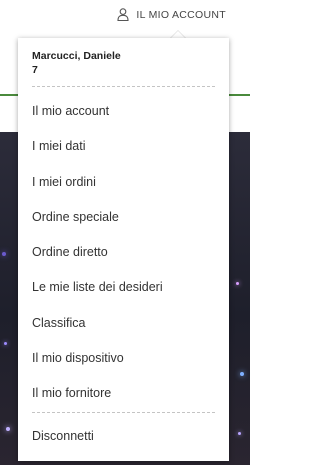 Image resolution: width=320 pixels, height=465 pixels. What do you see at coordinates (123, 323) in the screenshot?
I see `menu-item-ranking: Classifica` at bounding box center [123, 323].